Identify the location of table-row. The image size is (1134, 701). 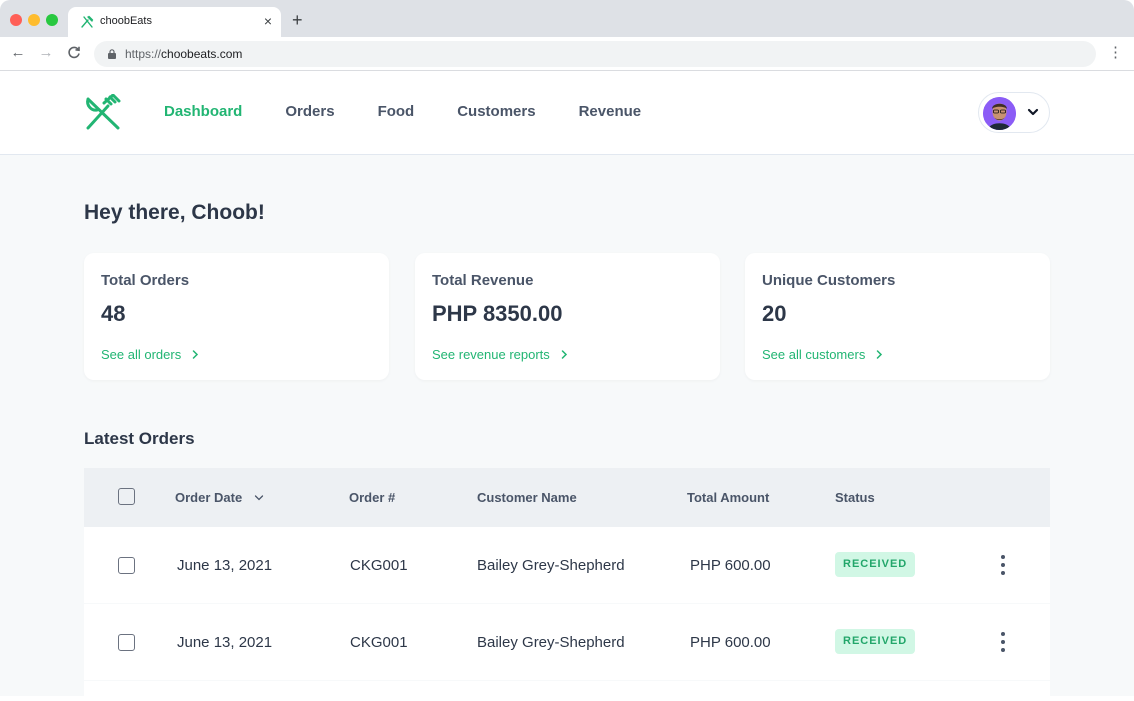
(567, 691).